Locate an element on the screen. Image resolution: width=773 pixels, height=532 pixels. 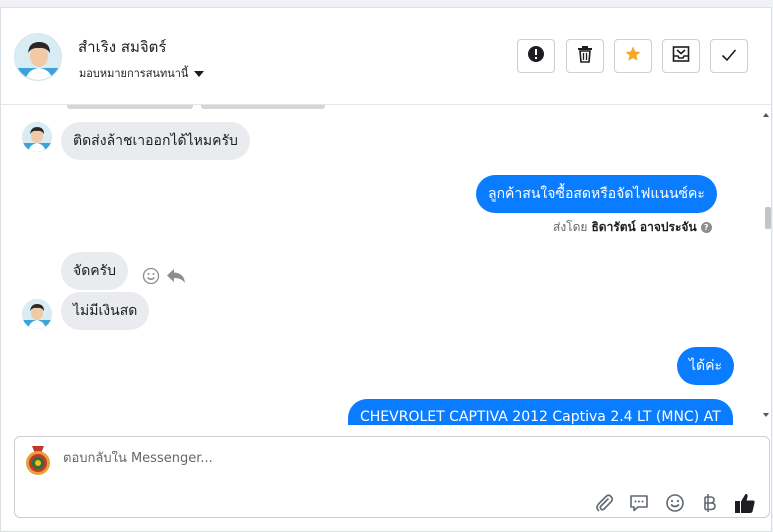
react-emoji-icon is located at coordinates (151, 278).